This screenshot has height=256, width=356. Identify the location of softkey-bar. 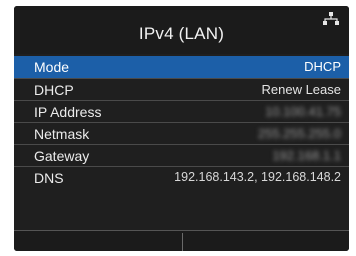
(181, 240).